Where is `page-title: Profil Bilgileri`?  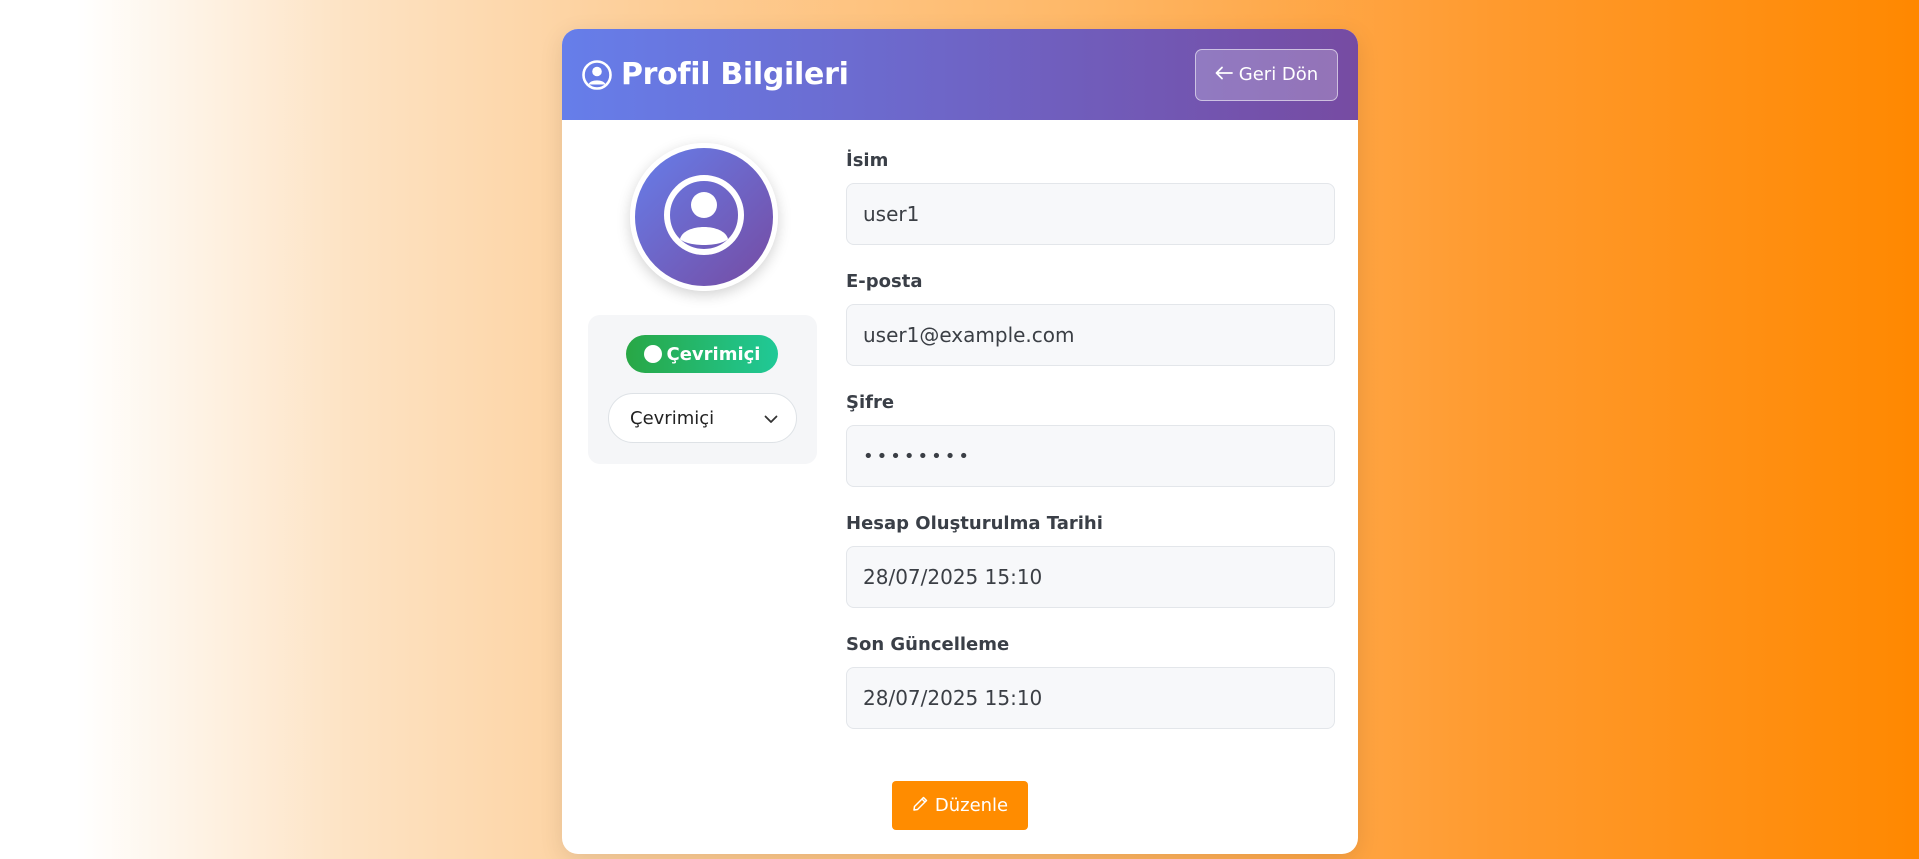 page-title: Profil Bilgileri is located at coordinates (715, 74).